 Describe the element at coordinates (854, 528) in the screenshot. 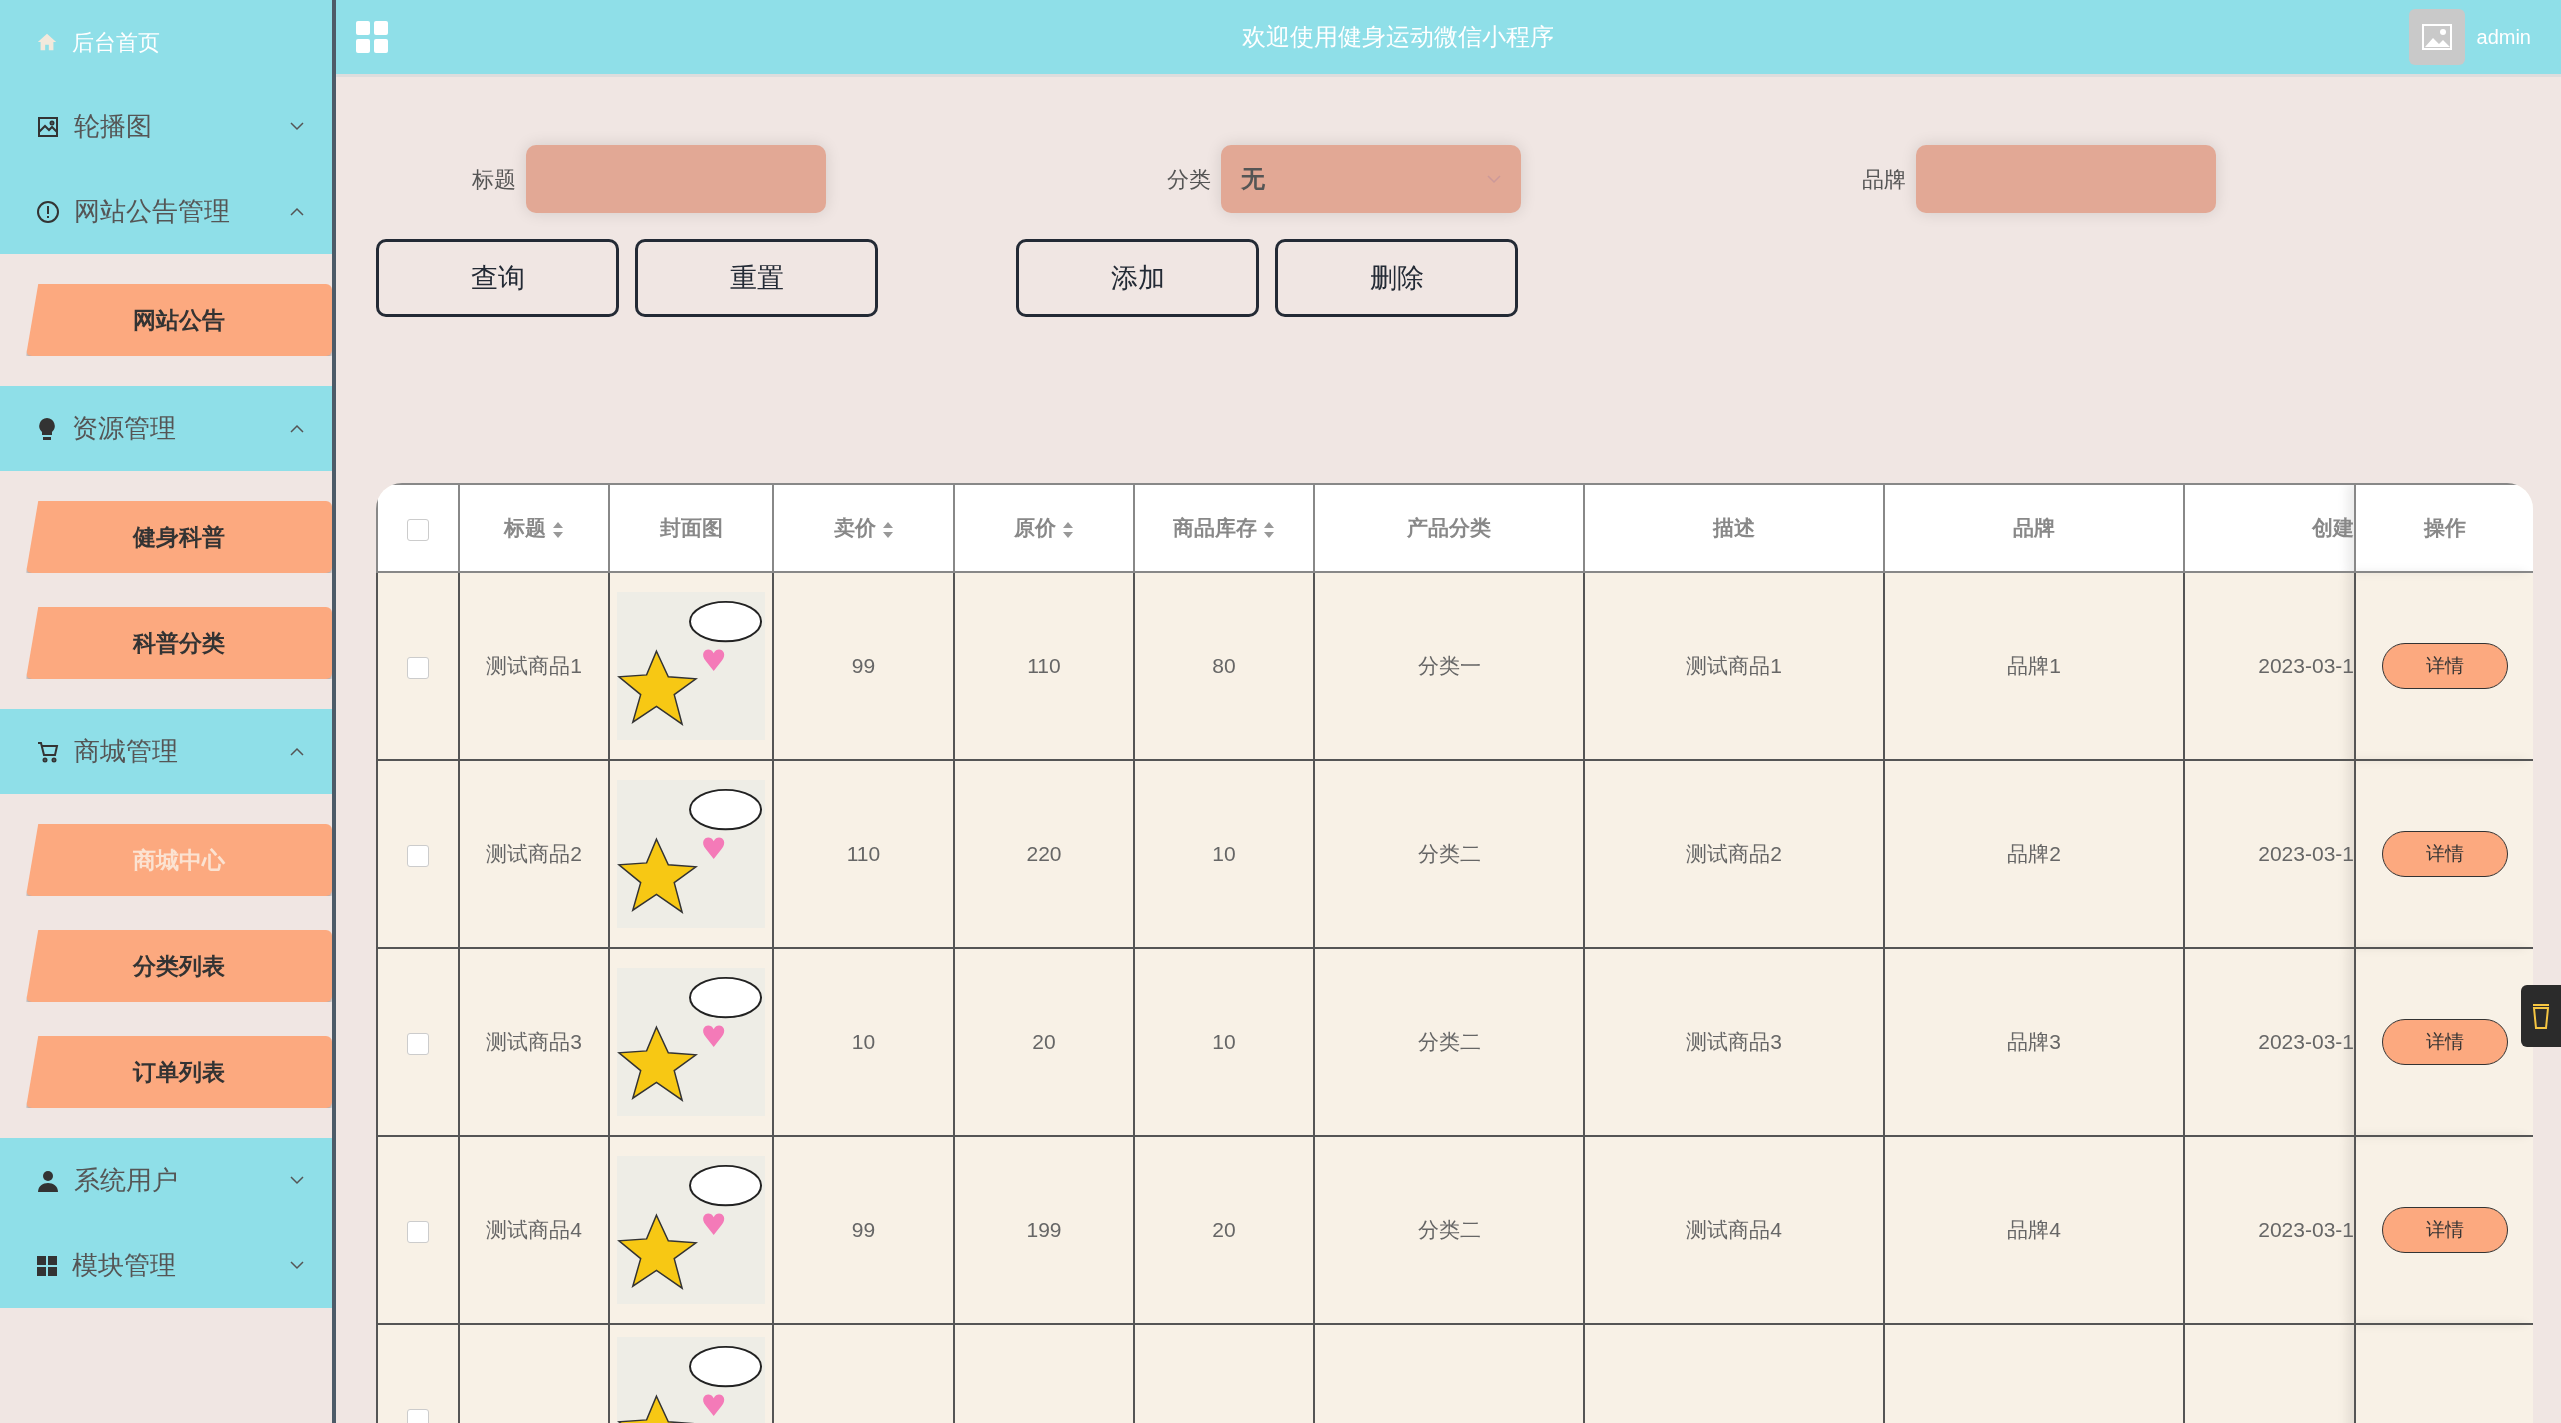

I see `column-header: 卖价` at that location.